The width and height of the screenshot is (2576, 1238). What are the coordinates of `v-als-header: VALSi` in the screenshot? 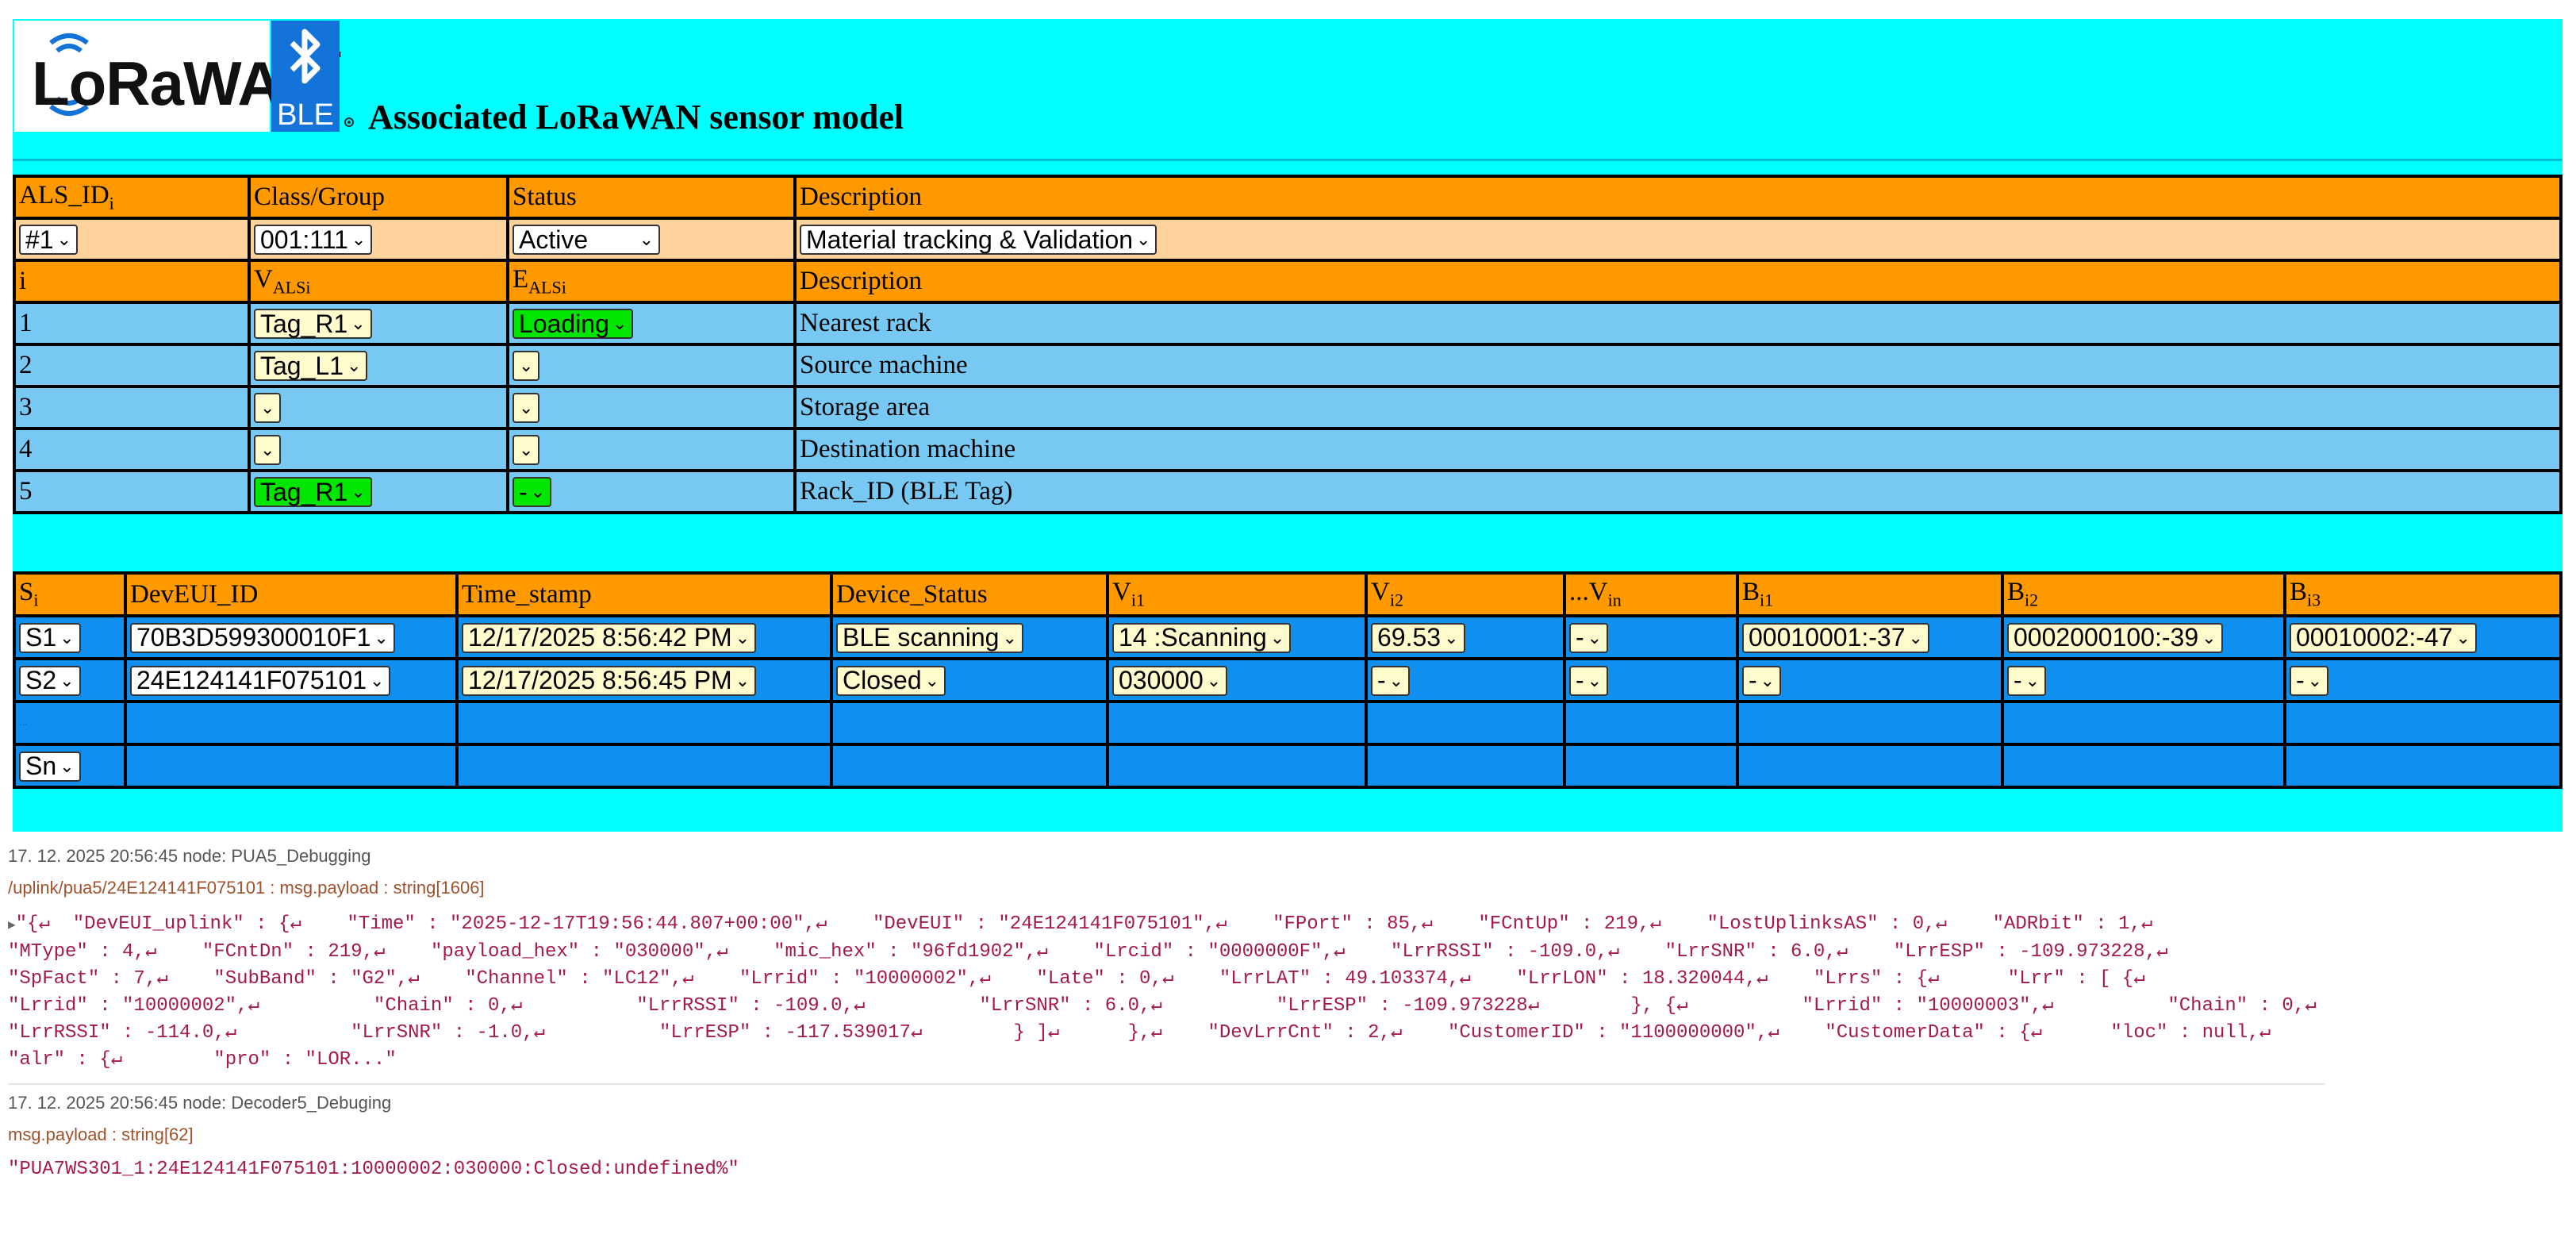 It's located at (378, 281).